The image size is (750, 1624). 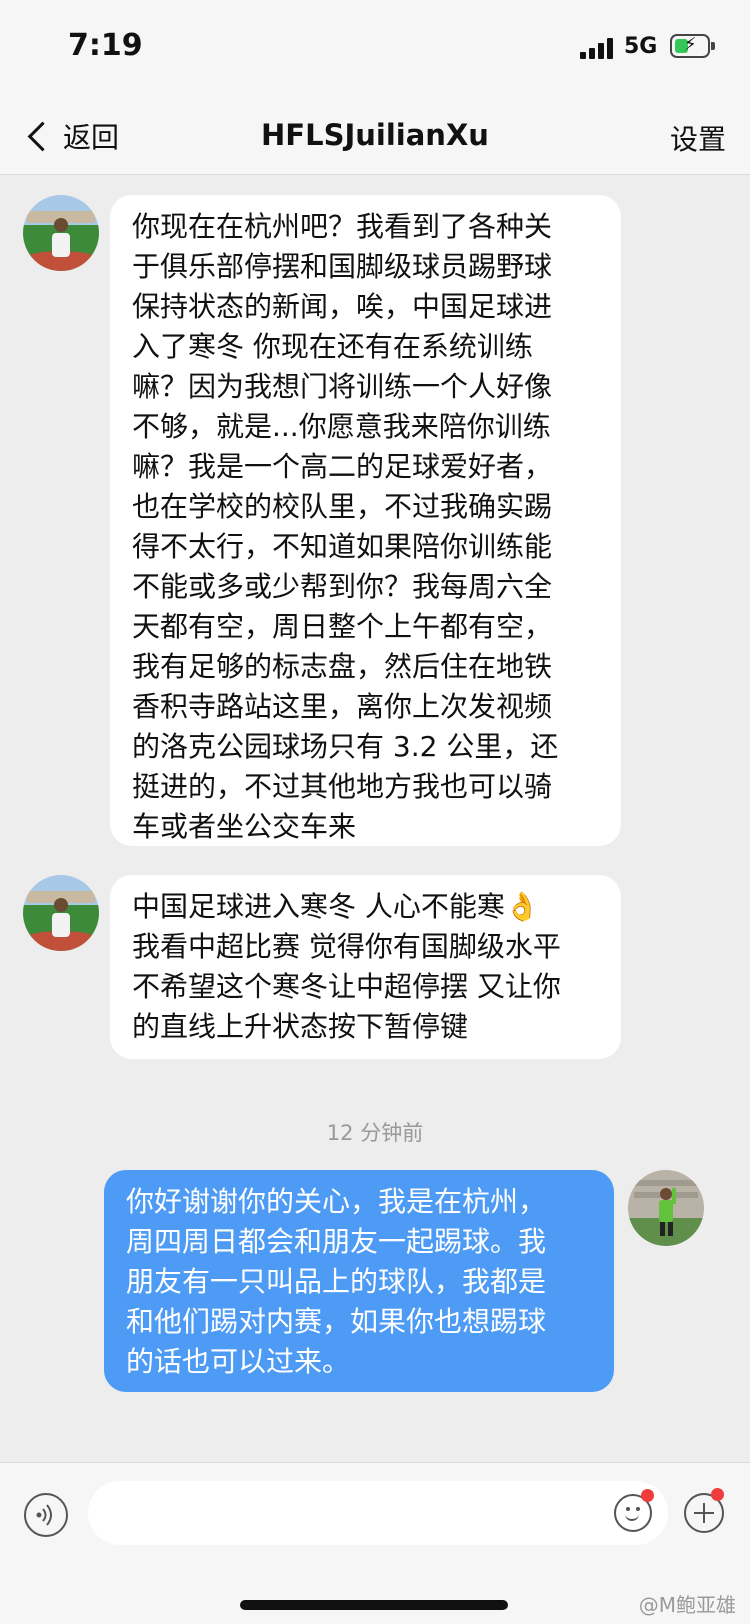 I want to click on status-bar: 7:19 5G ⚡, so click(x=375, y=50).